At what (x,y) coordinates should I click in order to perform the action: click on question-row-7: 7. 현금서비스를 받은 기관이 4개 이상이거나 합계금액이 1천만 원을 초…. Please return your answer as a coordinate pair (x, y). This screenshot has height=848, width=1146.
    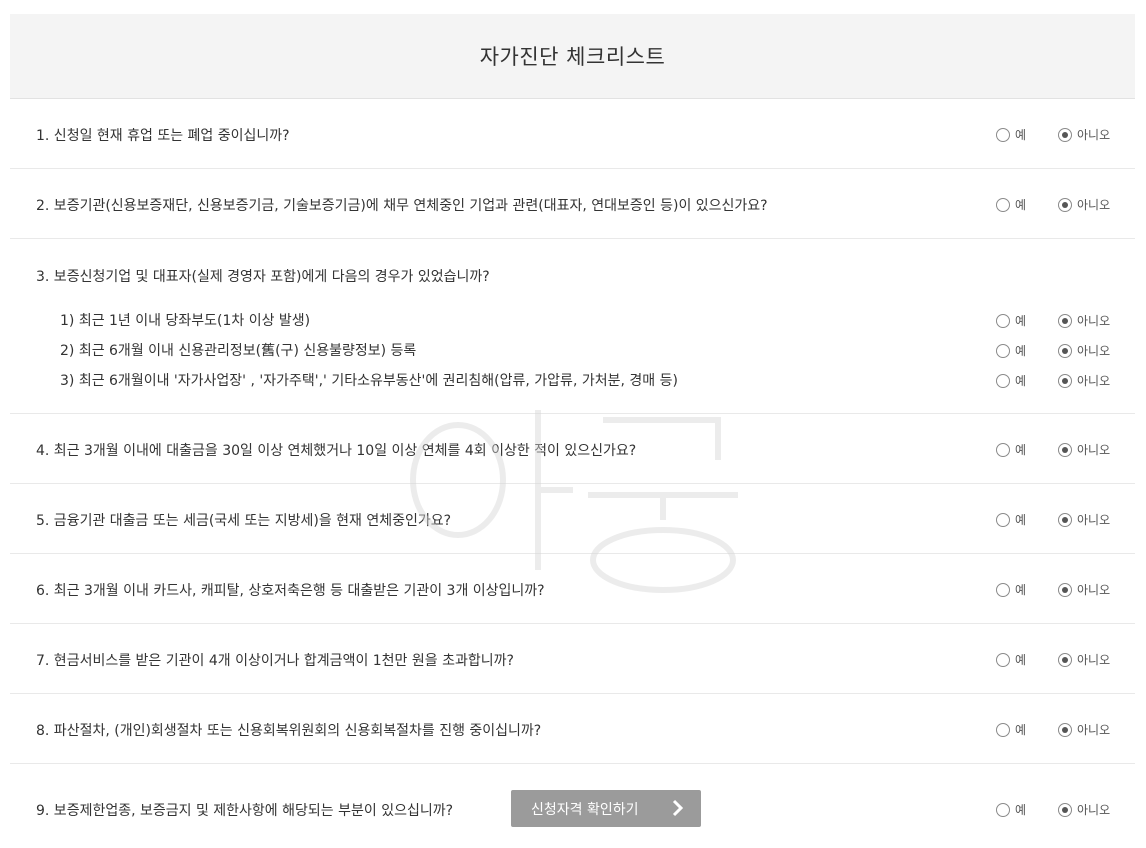
    Looking at the image, I should click on (572, 659).